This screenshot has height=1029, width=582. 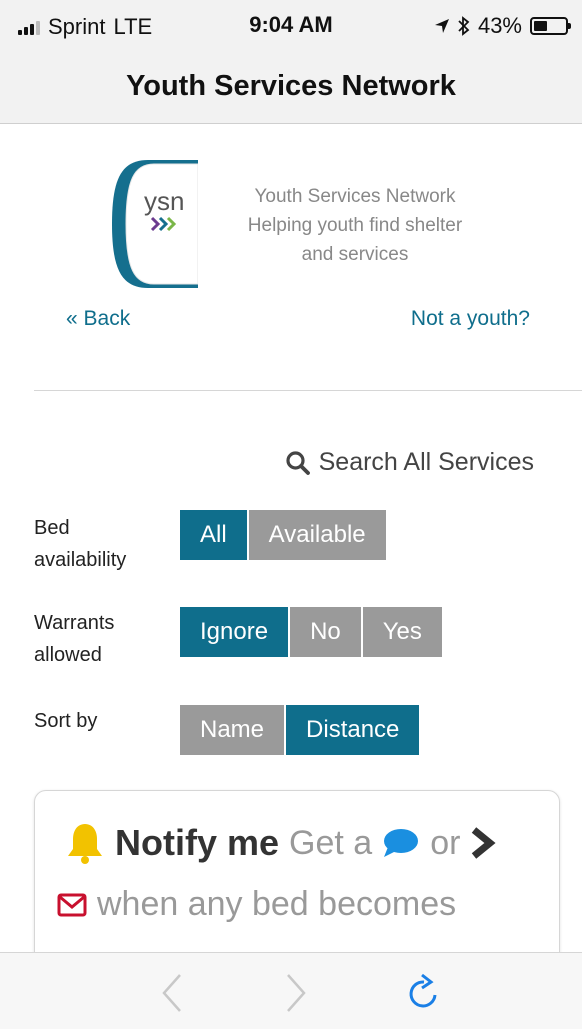 What do you see at coordinates (355, 196) in the screenshot?
I see `tagline-line: Youth Services Network` at bounding box center [355, 196].